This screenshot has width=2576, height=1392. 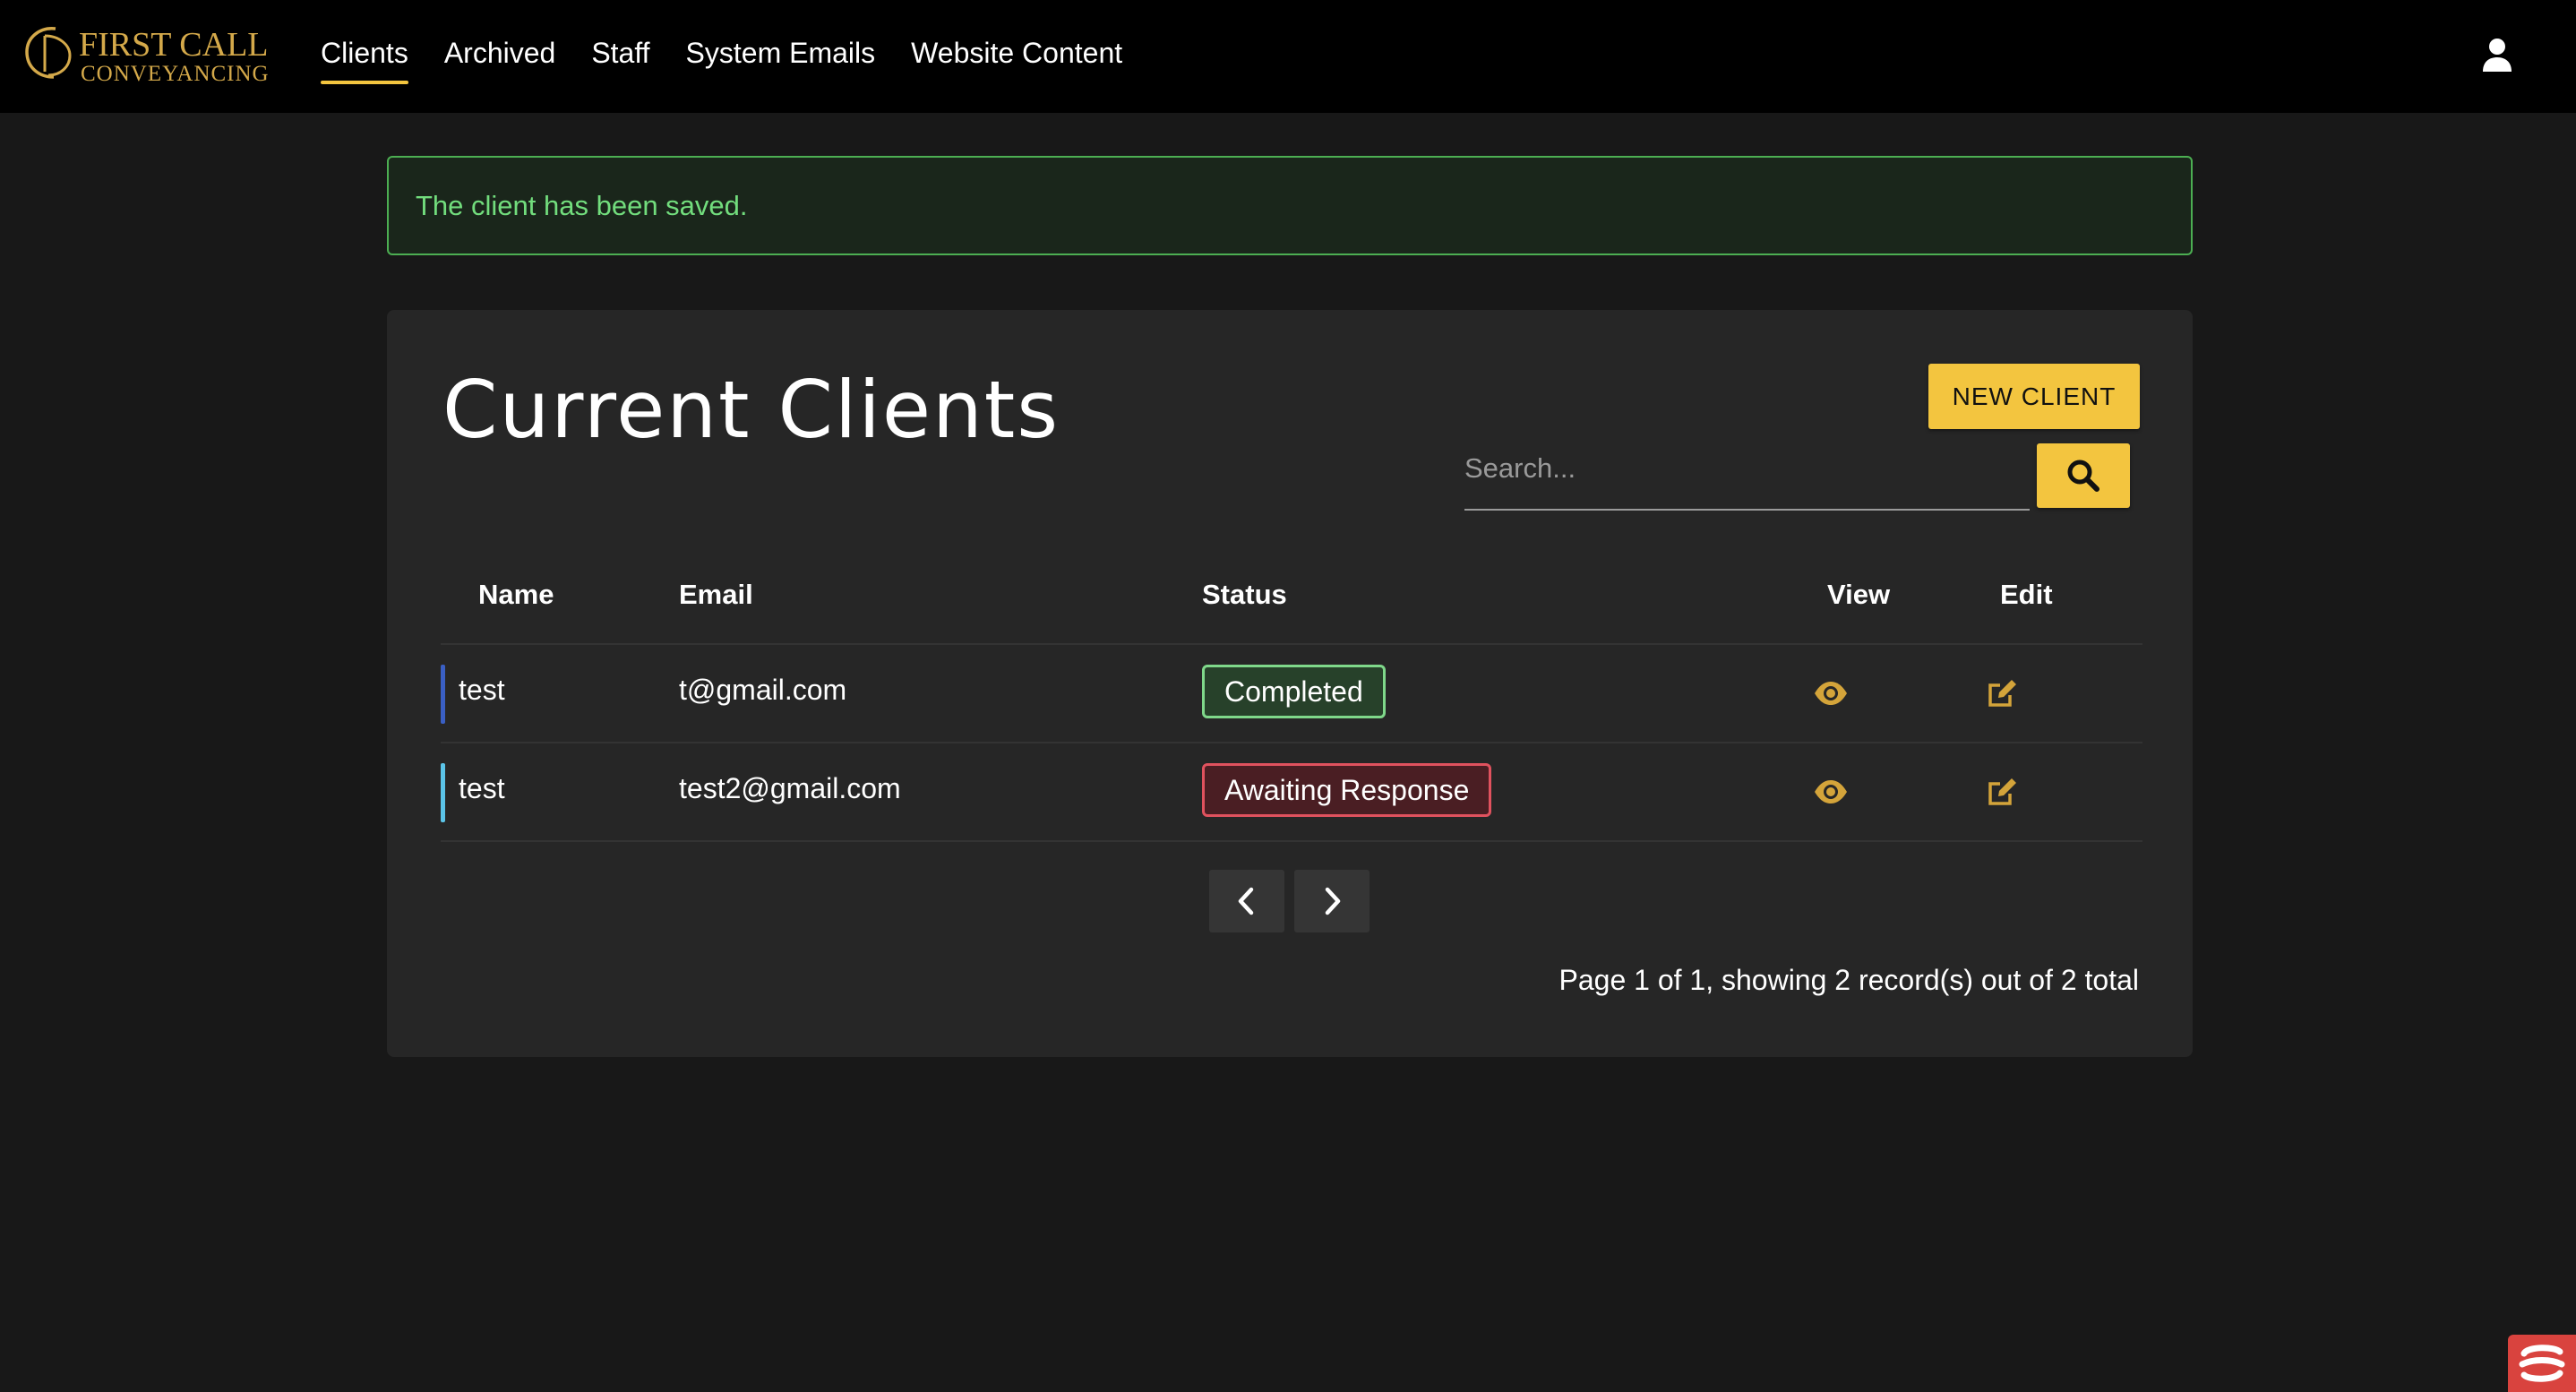 I want to click on brand-line-2: CONVEYANCING, so click(x=175, y=74).